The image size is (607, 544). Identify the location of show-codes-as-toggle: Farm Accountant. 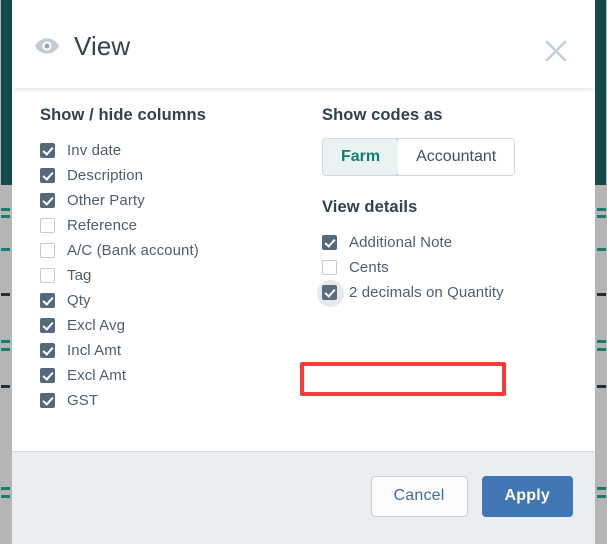
(419, 157).